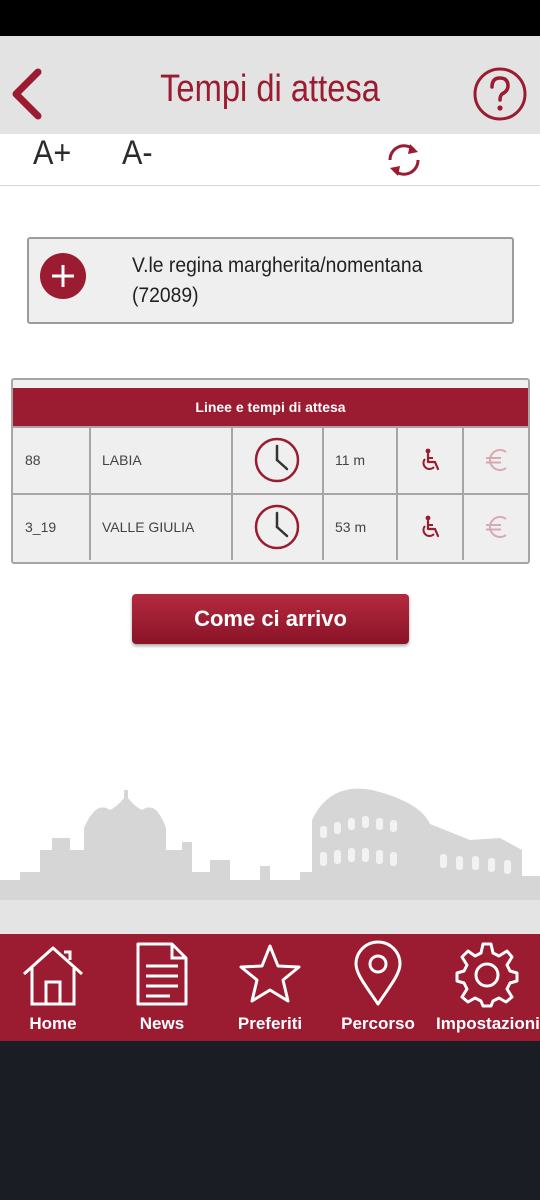  Describe the element at coordinates (378, 1023) in the screenshot. I see `nav-route-label: Percorso` at that location.